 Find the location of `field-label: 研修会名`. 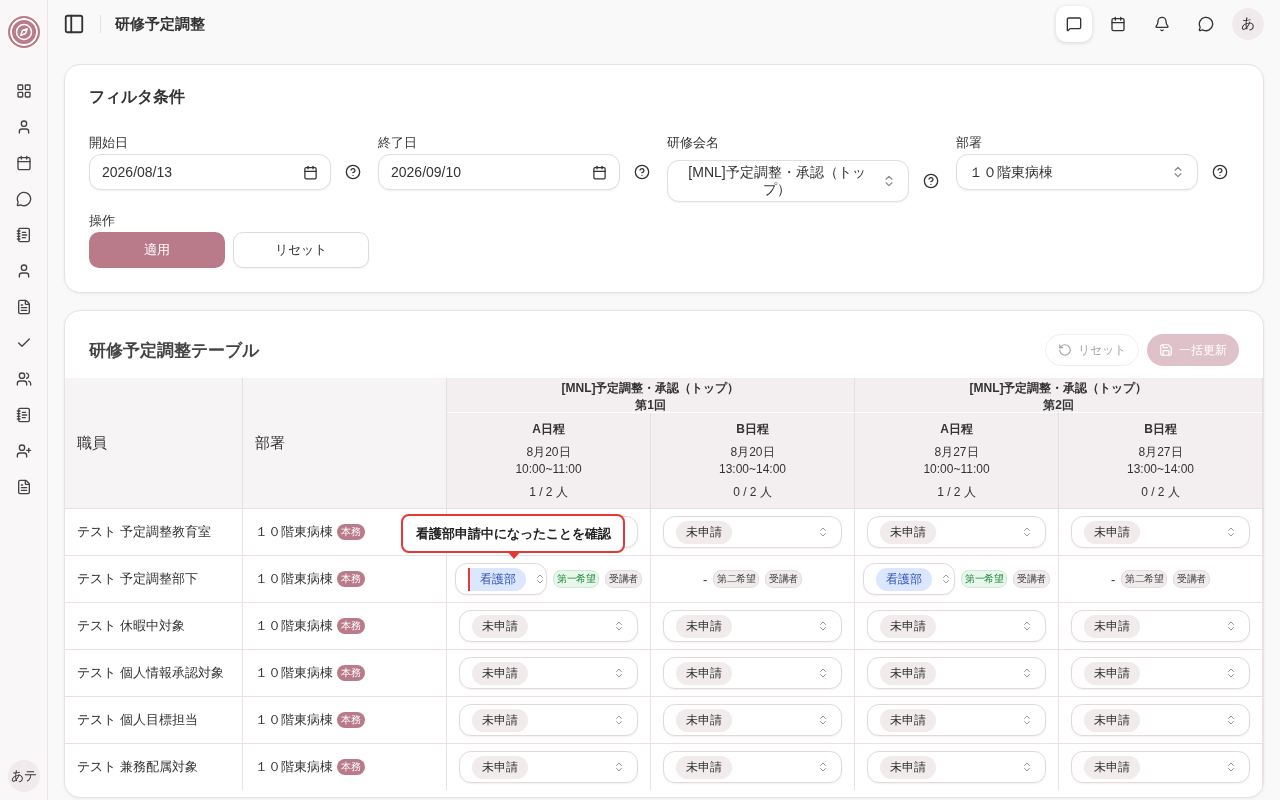

field-label: 研修会名 is located at coordinates (693, 142).